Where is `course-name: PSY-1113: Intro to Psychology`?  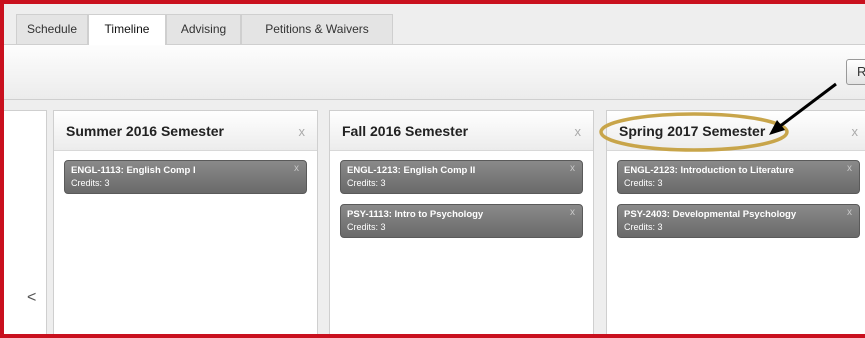
course-name: PSY-1113: Intro to Psychology is located at coordinates (415, 214).